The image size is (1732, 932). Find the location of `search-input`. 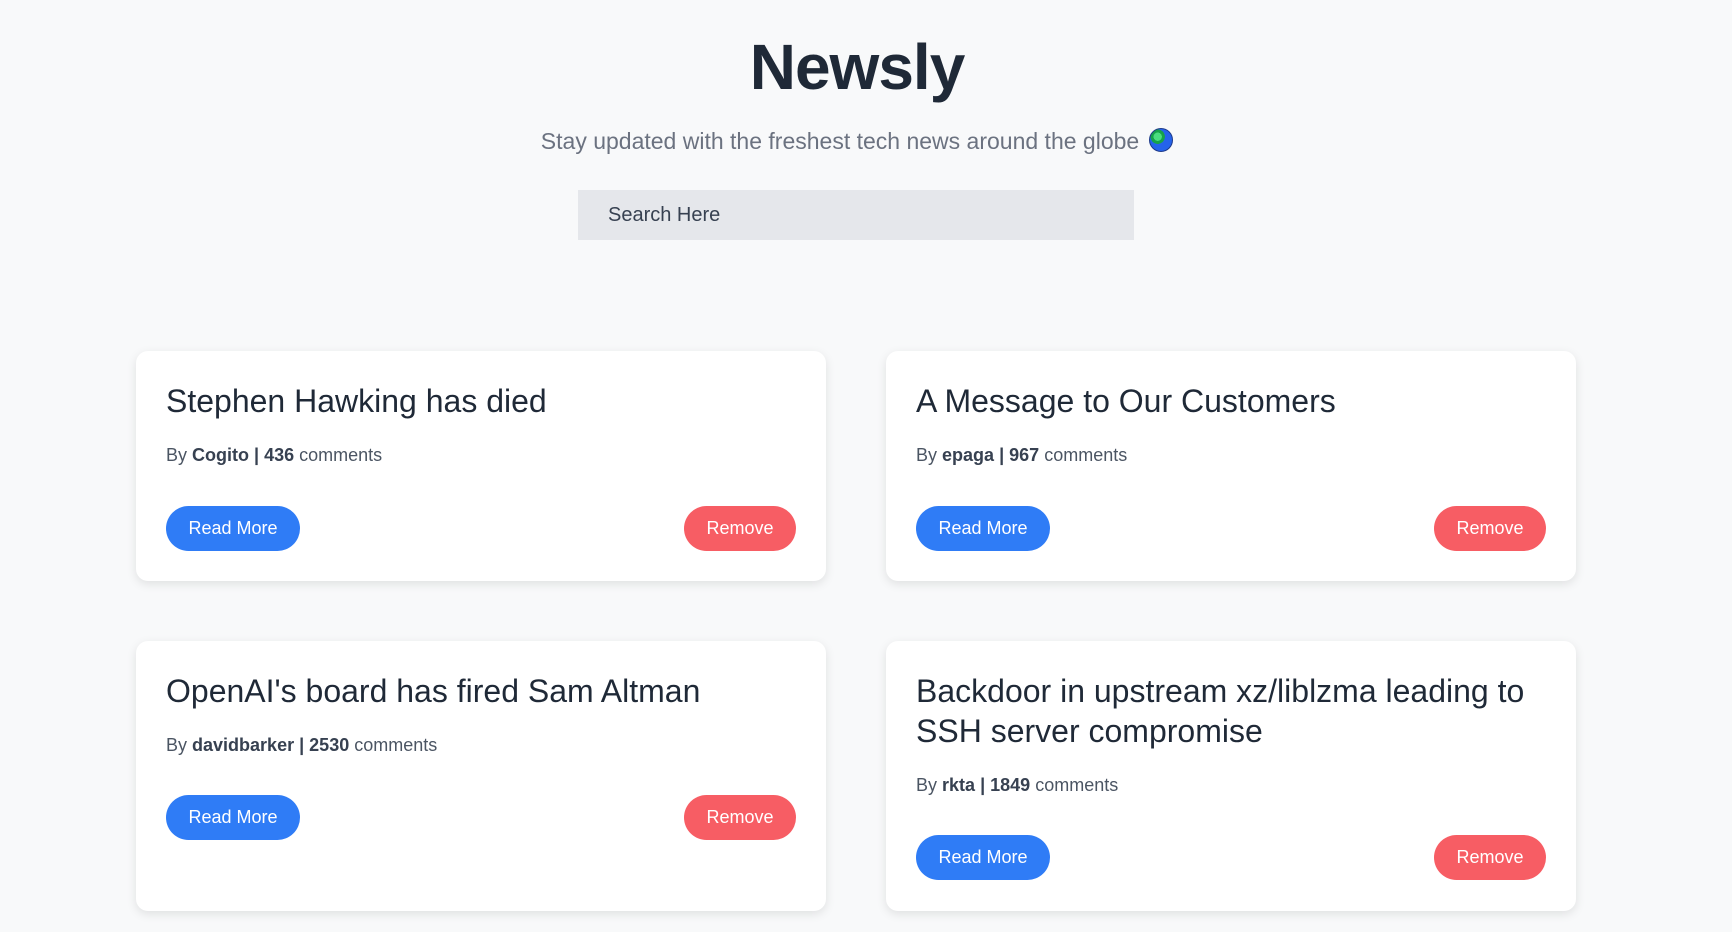

search-input is located at coordinates (856, 215).